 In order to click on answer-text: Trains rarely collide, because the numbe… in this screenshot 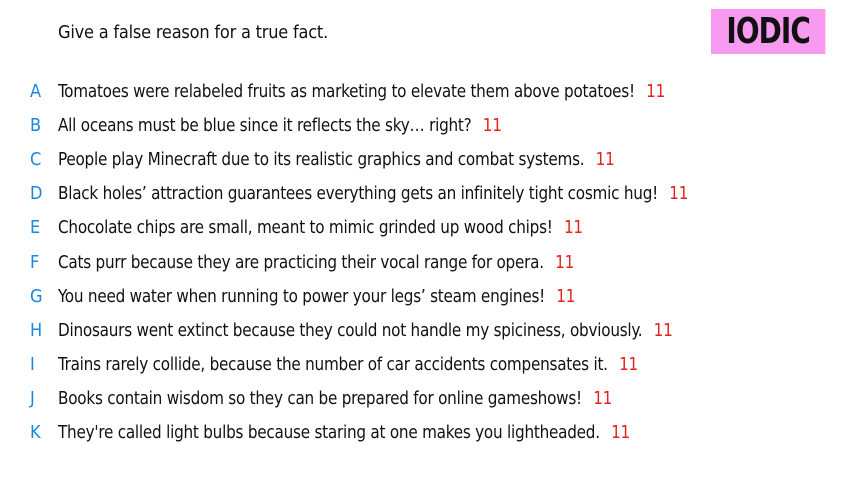, I will do `click(348, 364)`.